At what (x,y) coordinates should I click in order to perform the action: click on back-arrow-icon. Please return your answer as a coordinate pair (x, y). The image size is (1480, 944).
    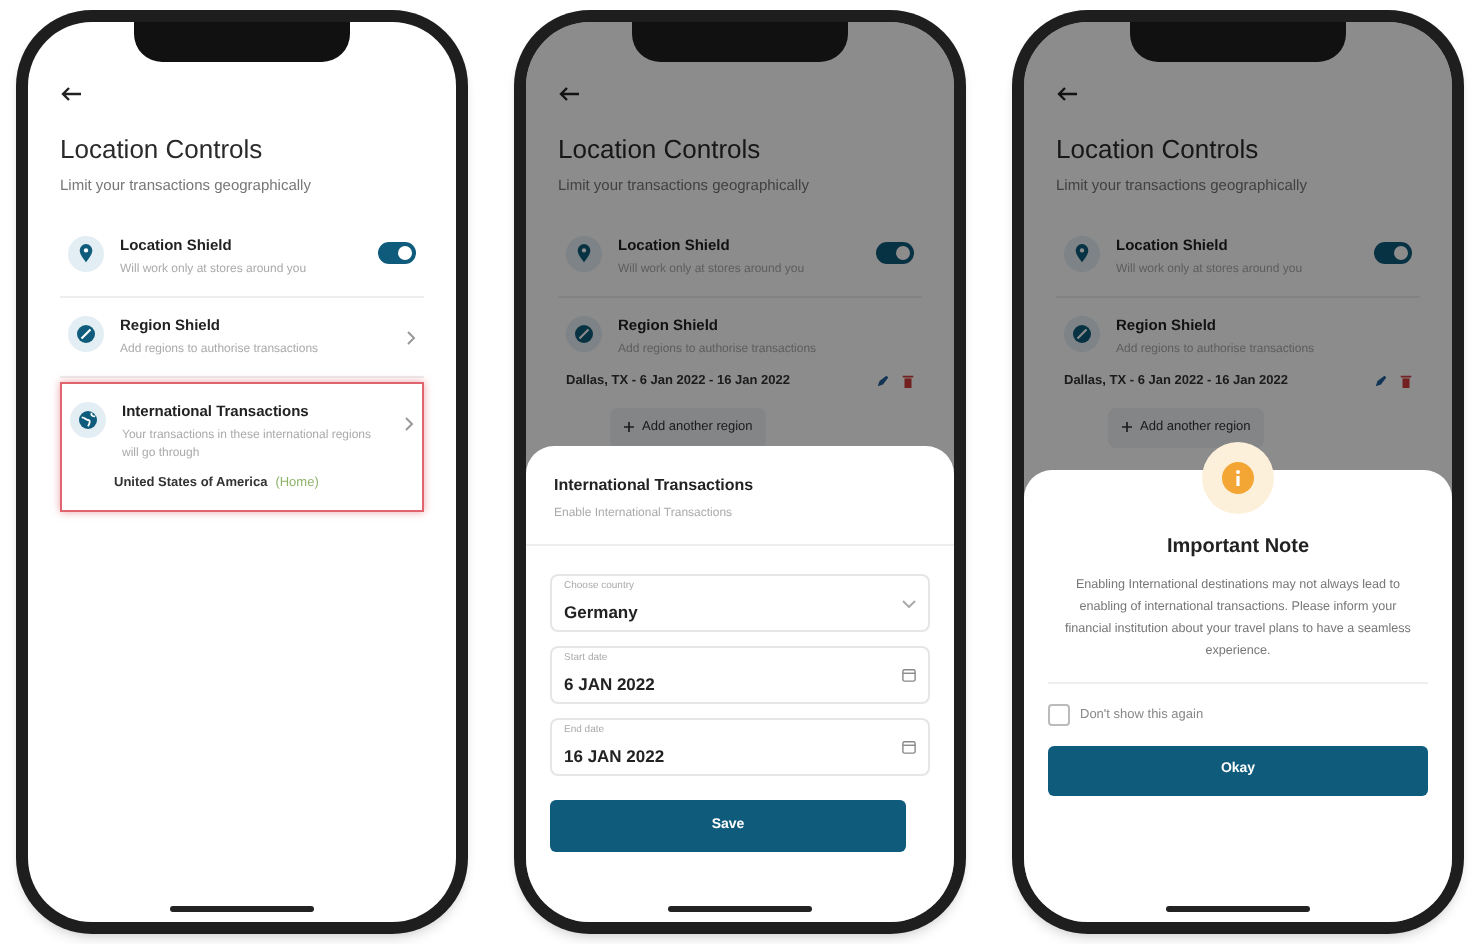
    Looking at the image, I should click on (71, 94).